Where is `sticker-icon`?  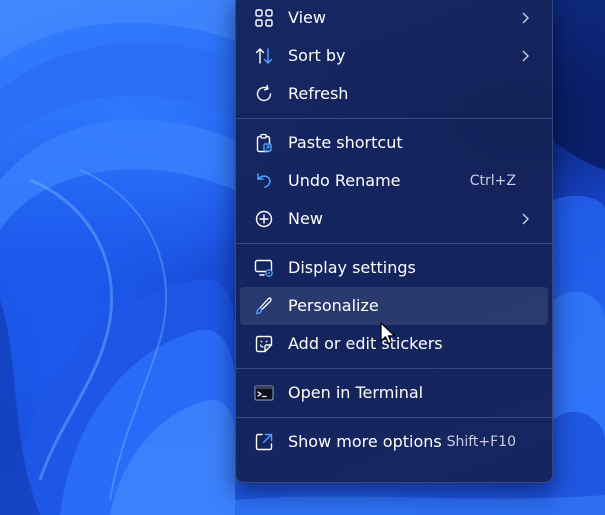
sticker-icon is located at coordinates (264, 344).